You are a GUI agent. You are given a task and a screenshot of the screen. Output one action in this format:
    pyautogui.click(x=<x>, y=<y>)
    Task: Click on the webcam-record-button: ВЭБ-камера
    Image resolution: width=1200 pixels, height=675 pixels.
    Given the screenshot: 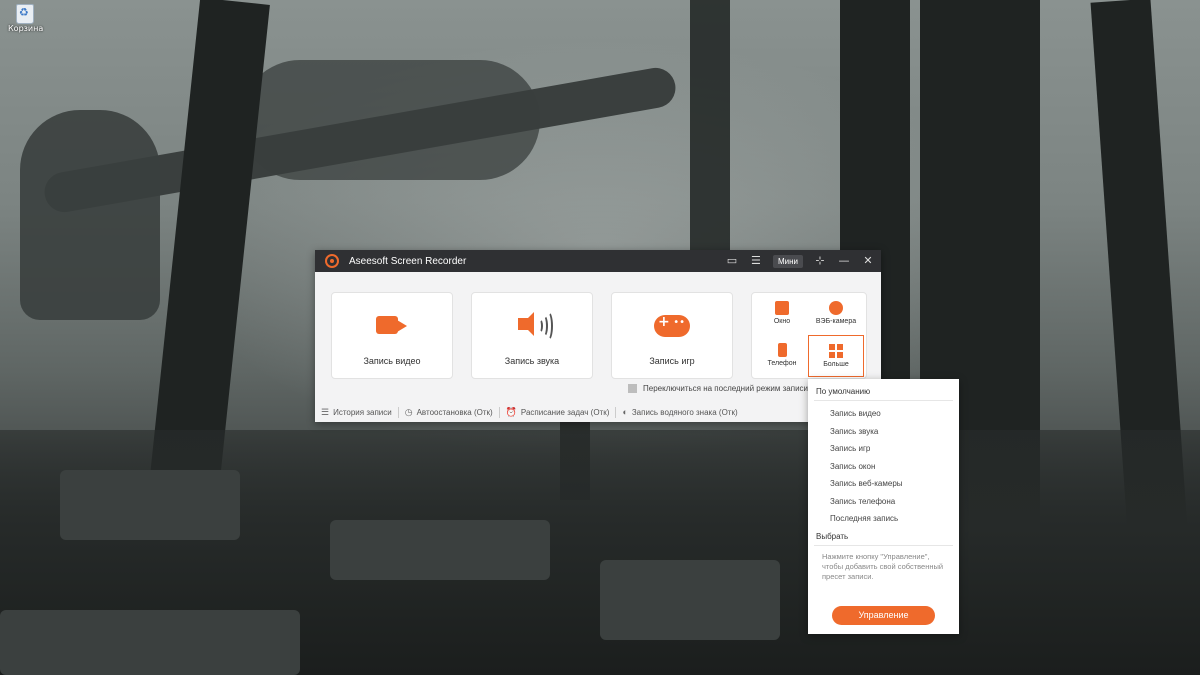 What is the action you would take?
    pyautogui.click(x=836, y=314)
    